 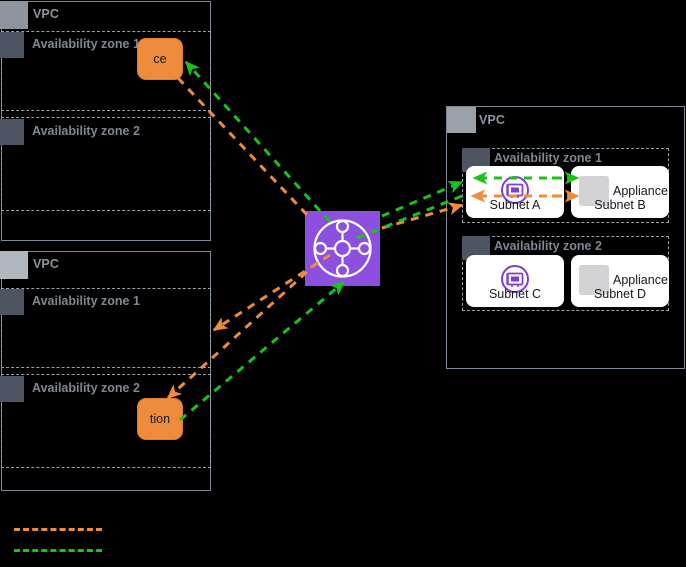 I want to click on source-resource-label: ce, so click(x=160, y=59).